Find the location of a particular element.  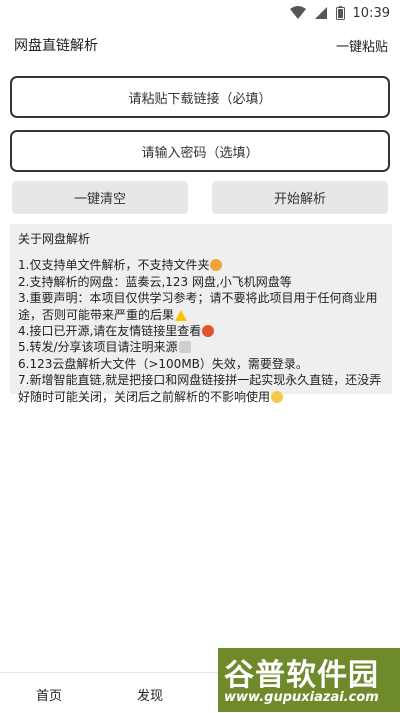

status-time: 10:39 is located at coordinates (371, 13).